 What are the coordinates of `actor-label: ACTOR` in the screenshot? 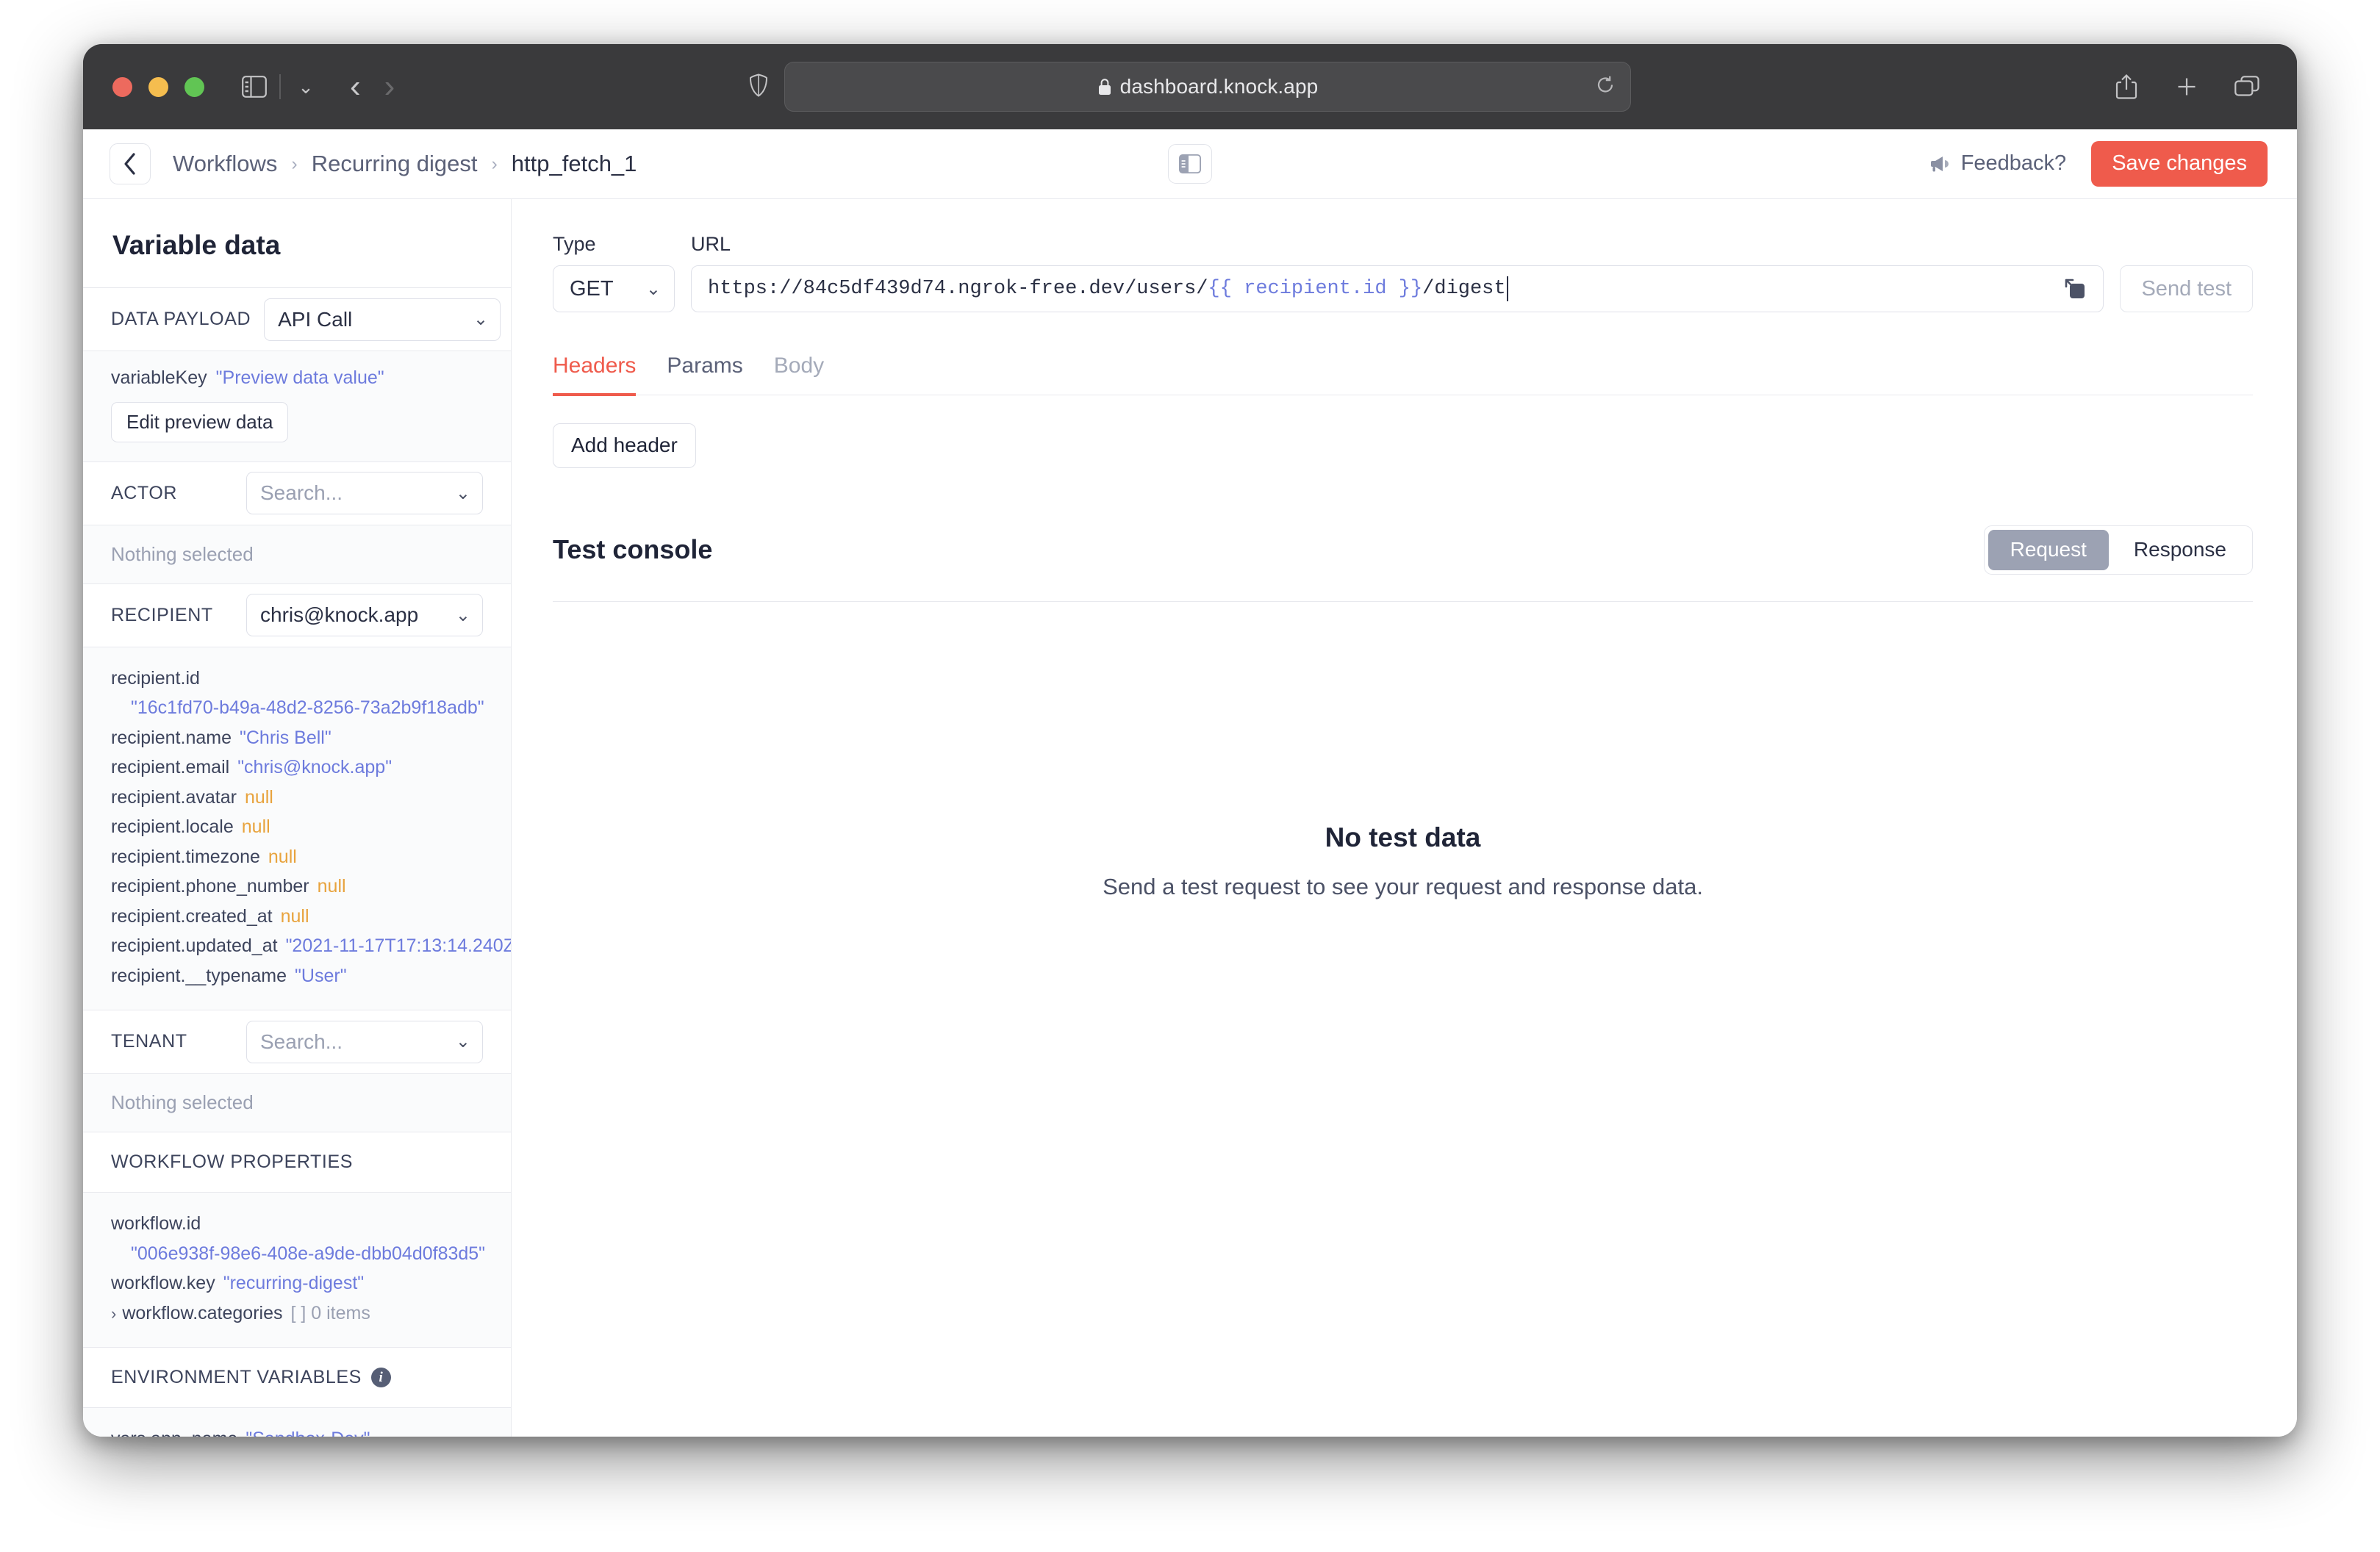 It's located at (145, 493).